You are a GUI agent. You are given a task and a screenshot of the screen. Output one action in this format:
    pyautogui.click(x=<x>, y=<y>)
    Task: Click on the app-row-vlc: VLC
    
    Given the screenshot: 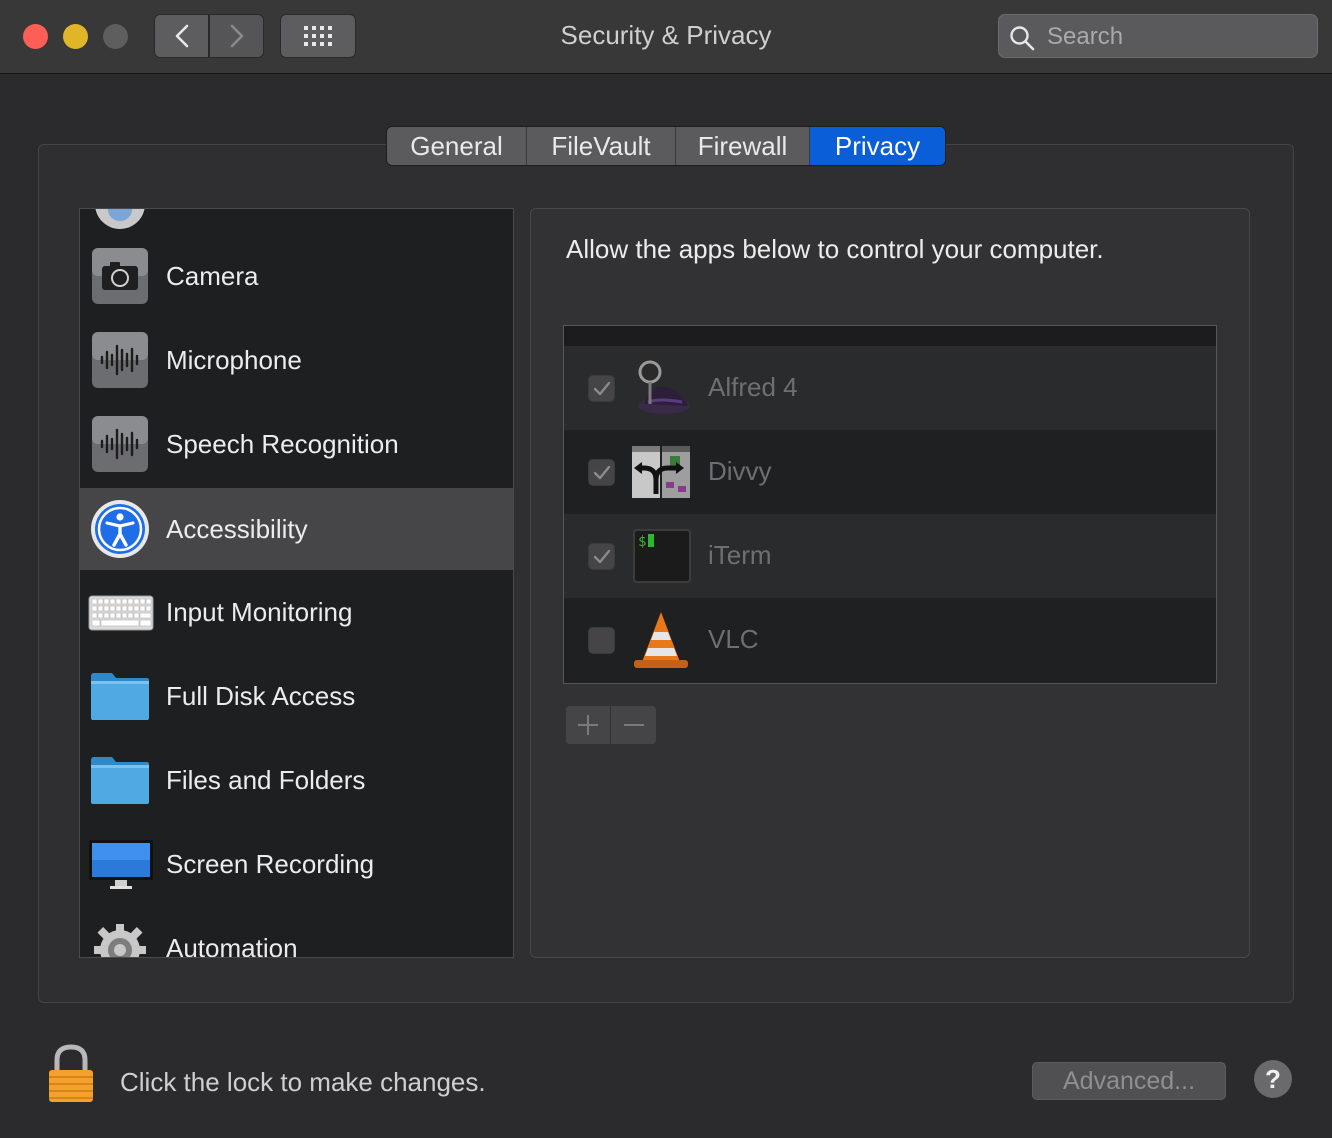 What is the action you would take?
    pyautogui.click(x=890, y=640)
    